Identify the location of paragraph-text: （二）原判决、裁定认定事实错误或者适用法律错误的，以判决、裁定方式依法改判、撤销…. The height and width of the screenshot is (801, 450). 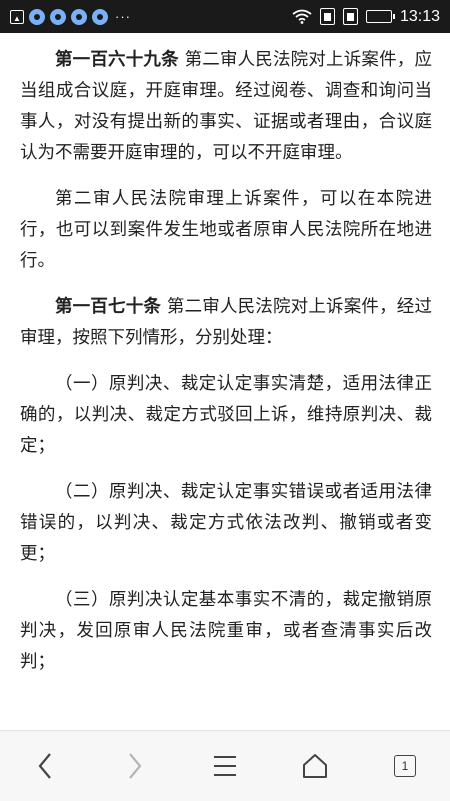
(226, 523).